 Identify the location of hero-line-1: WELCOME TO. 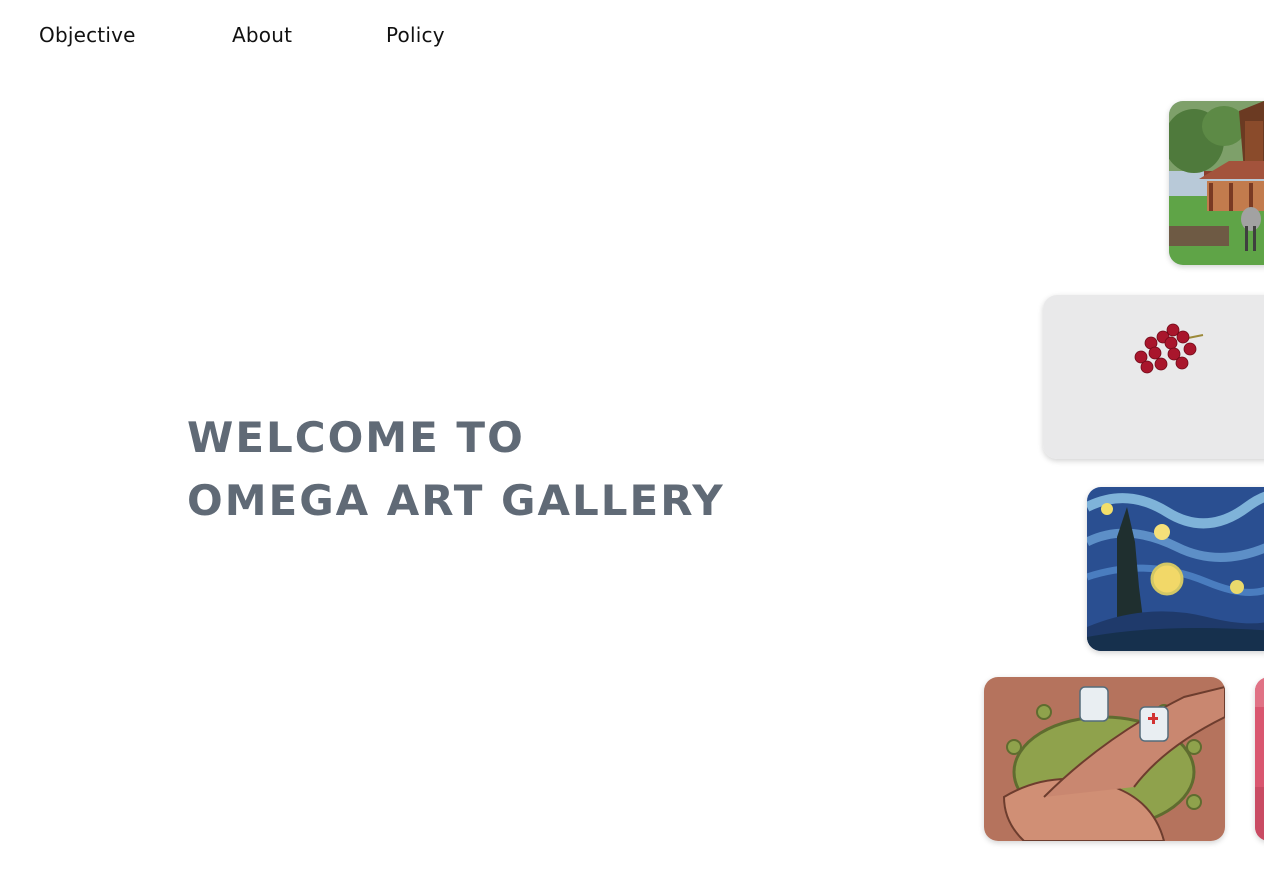
(356, 437).